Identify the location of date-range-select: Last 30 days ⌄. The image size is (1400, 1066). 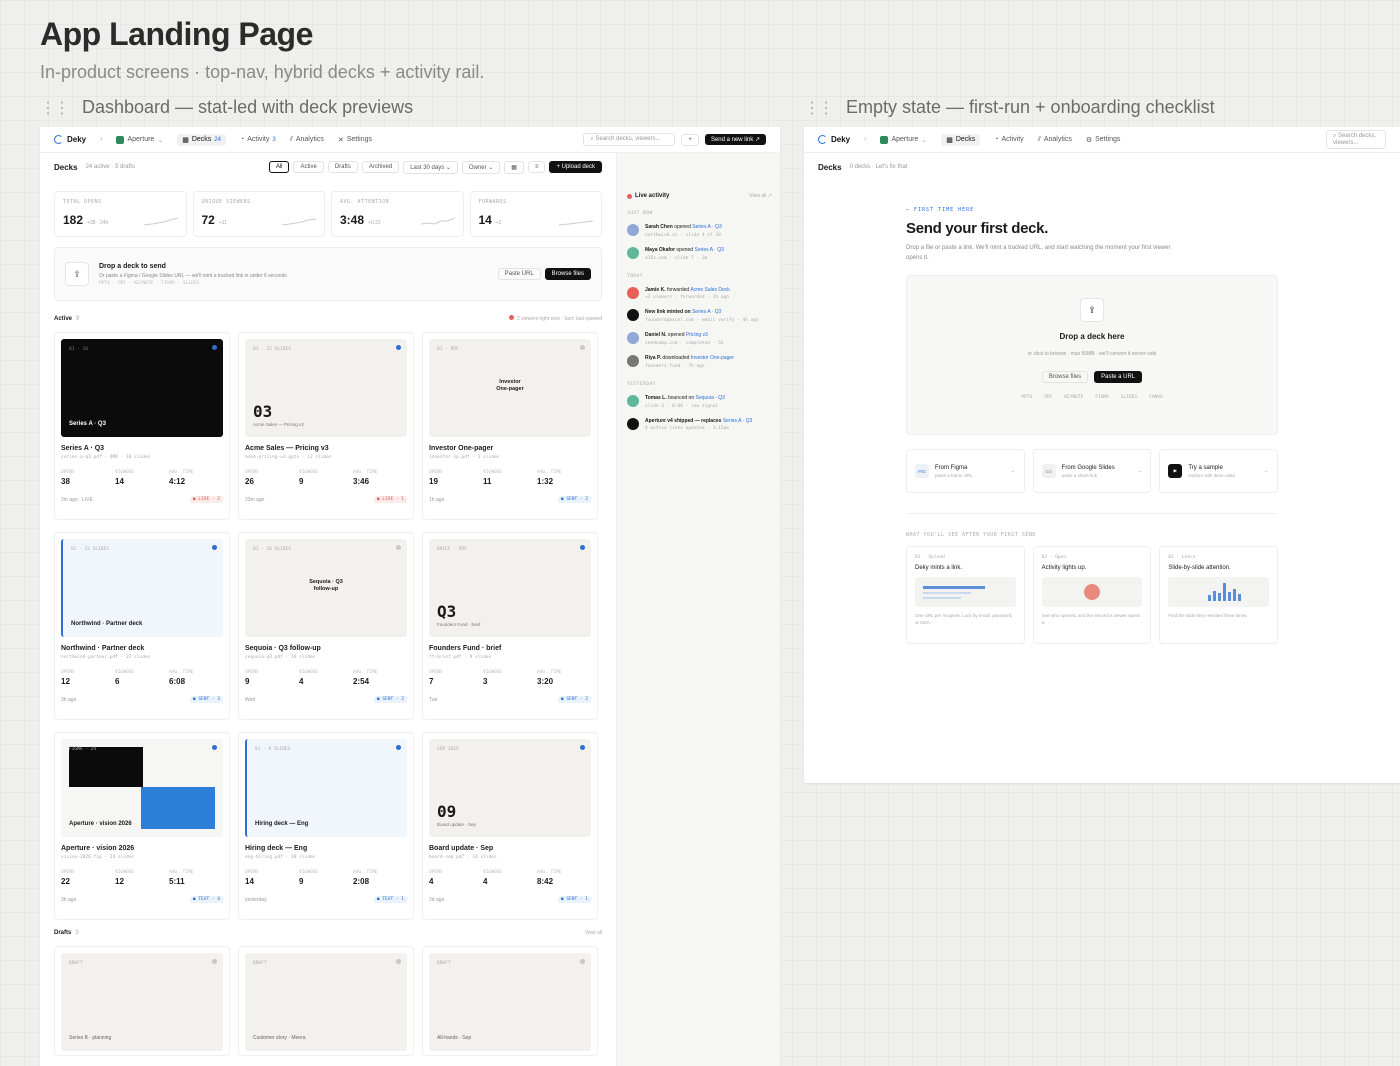
(430, 167).